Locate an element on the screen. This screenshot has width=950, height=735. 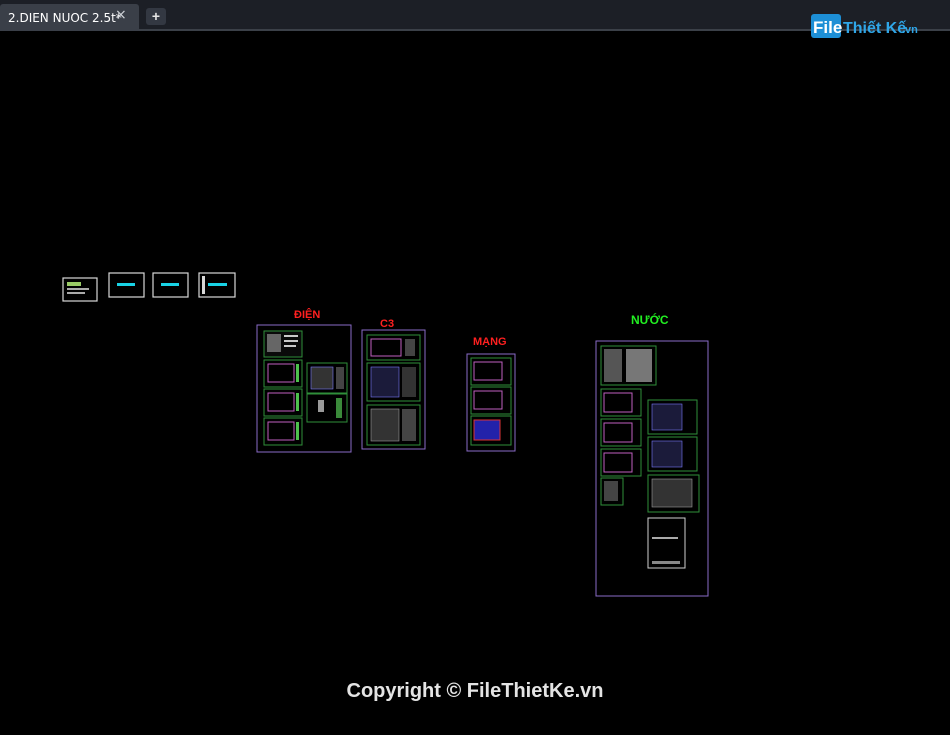
c3-sheet-group is located at coordinates (393, 389).